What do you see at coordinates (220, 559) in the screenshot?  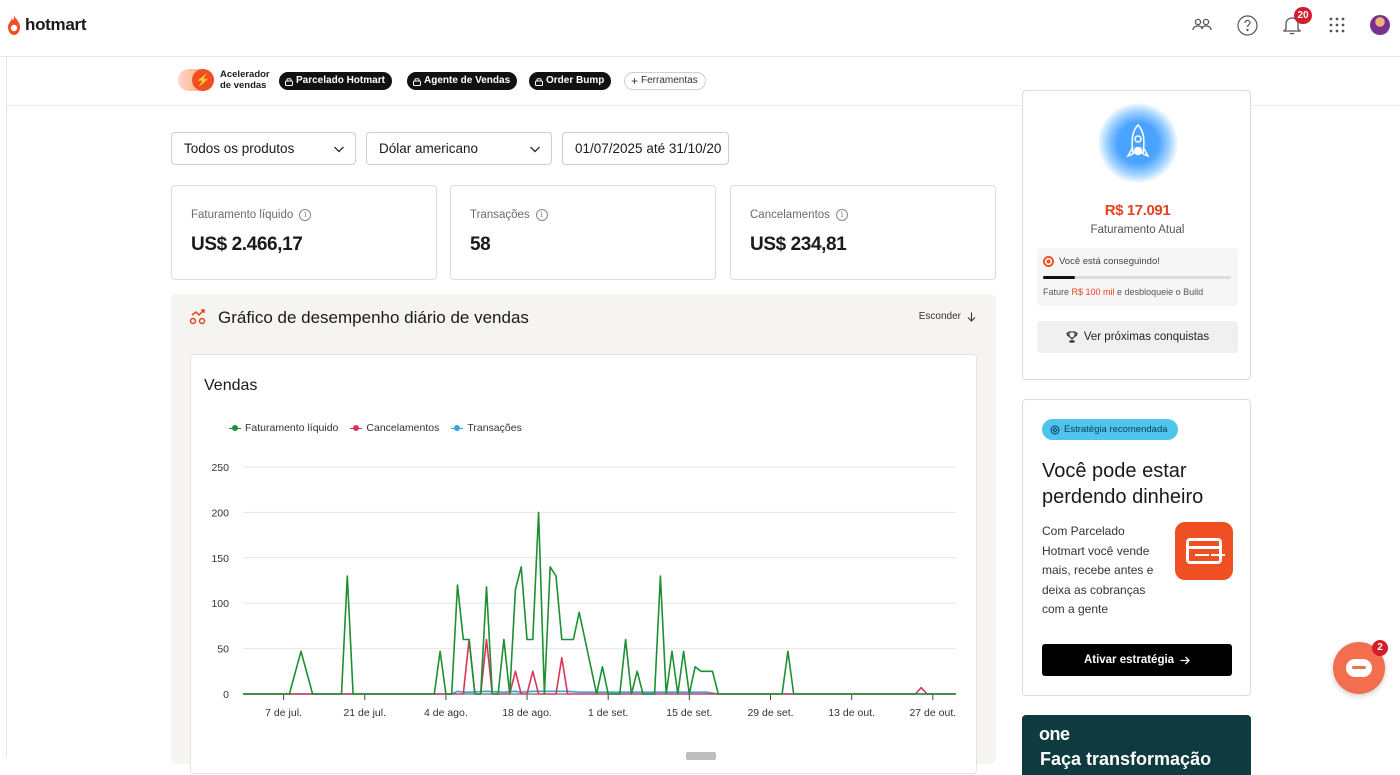 I see `y-tick-label: 150` at bounding box center [220, 559].